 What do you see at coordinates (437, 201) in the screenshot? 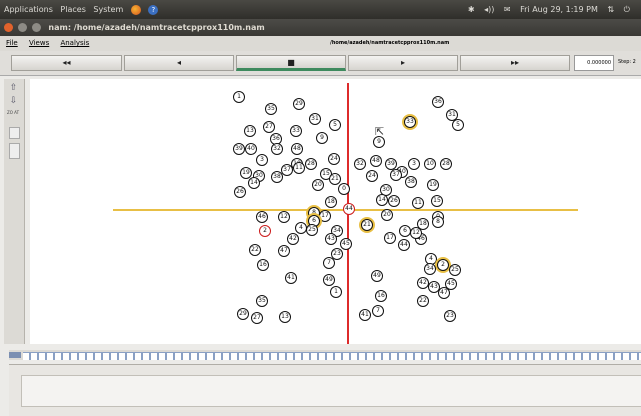
I see `network-node: 15` at bounding box center [437, 201].